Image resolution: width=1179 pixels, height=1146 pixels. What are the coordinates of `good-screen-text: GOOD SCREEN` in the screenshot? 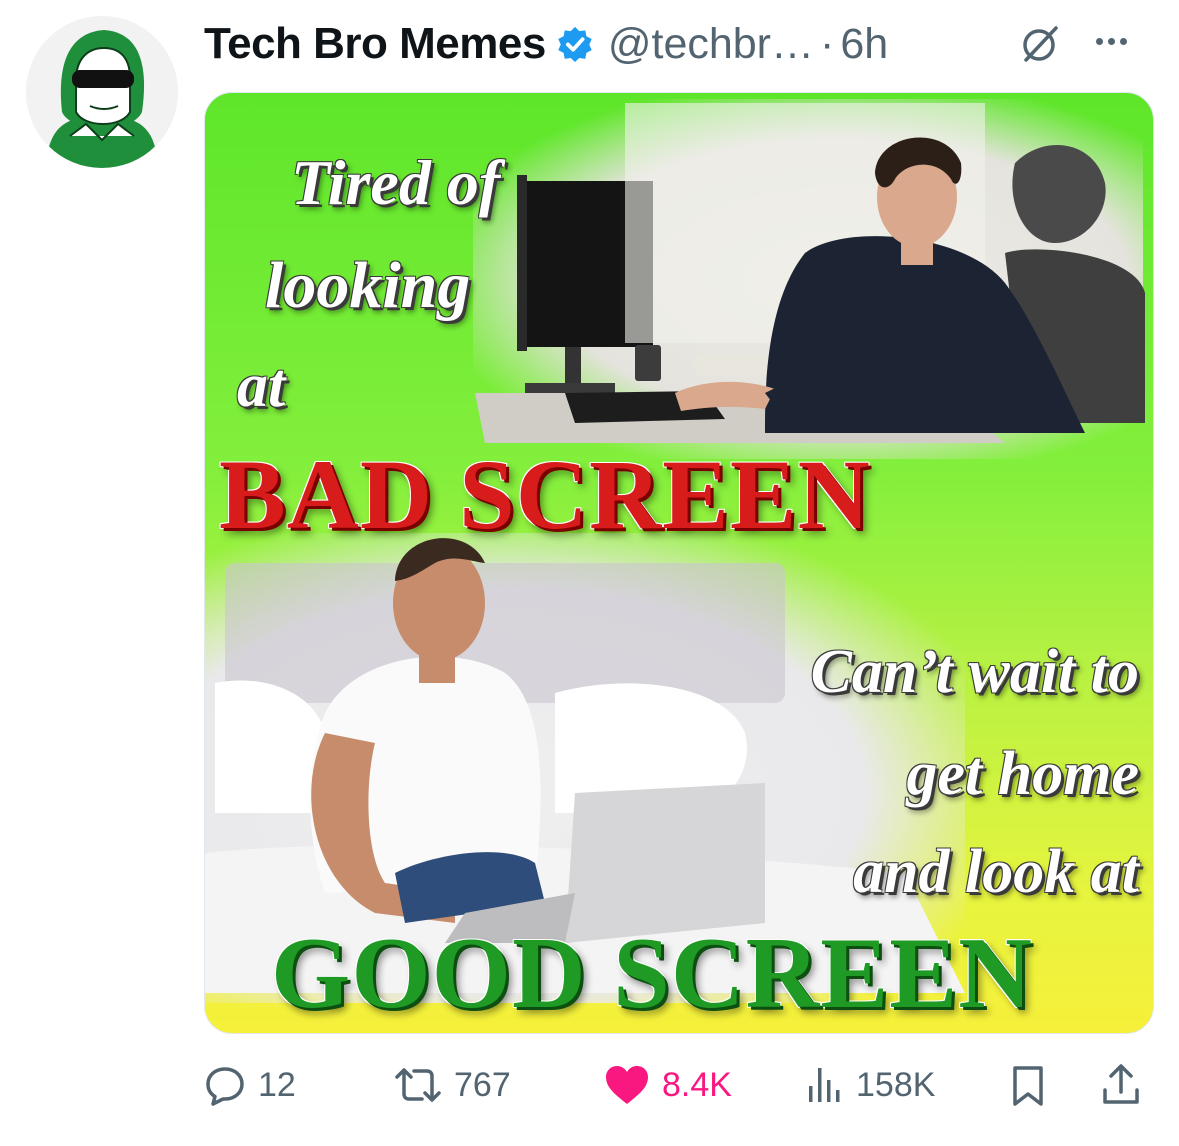 It's located at (652, 973).